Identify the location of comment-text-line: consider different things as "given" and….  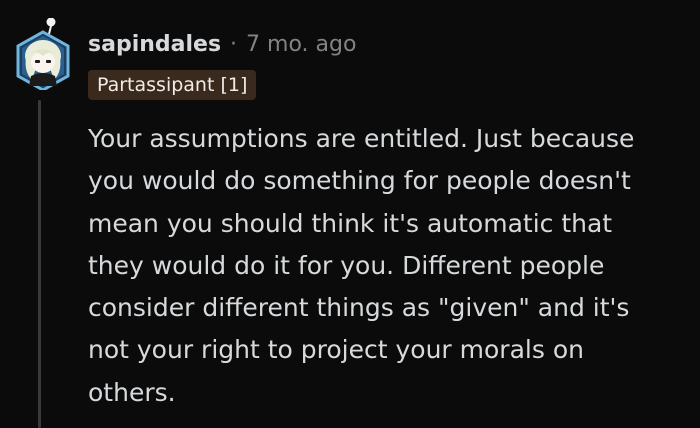
(359, 308).